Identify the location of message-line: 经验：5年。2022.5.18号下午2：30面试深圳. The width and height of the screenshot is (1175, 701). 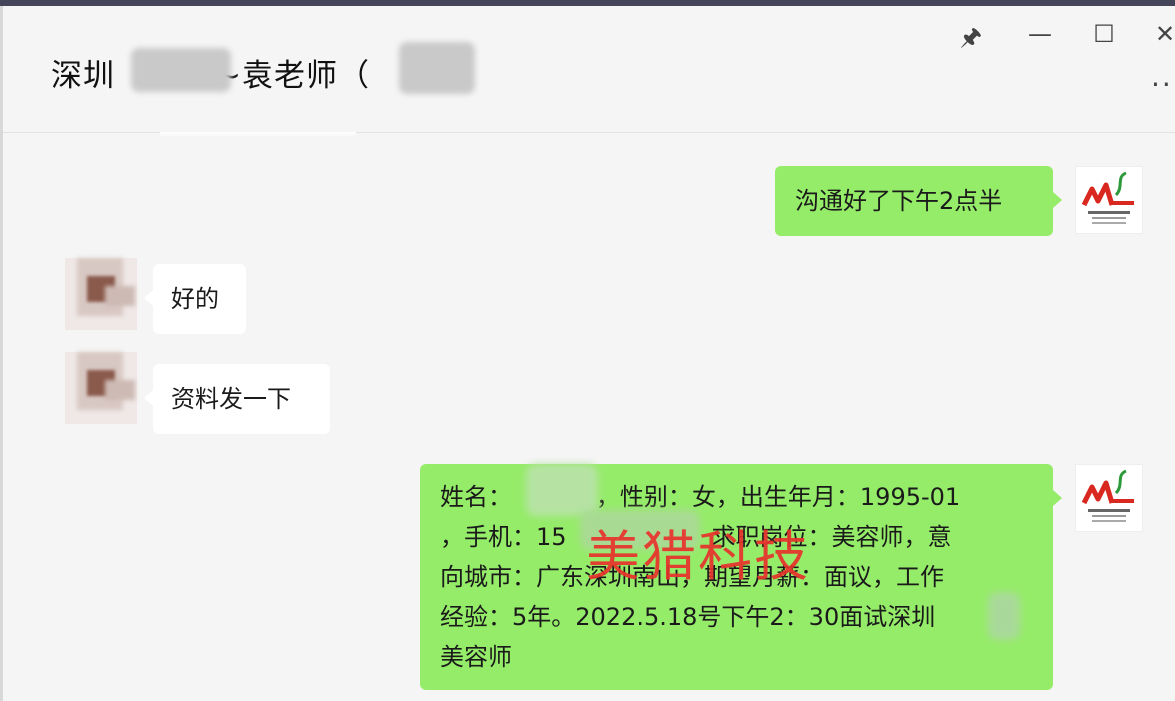
(688, 617).